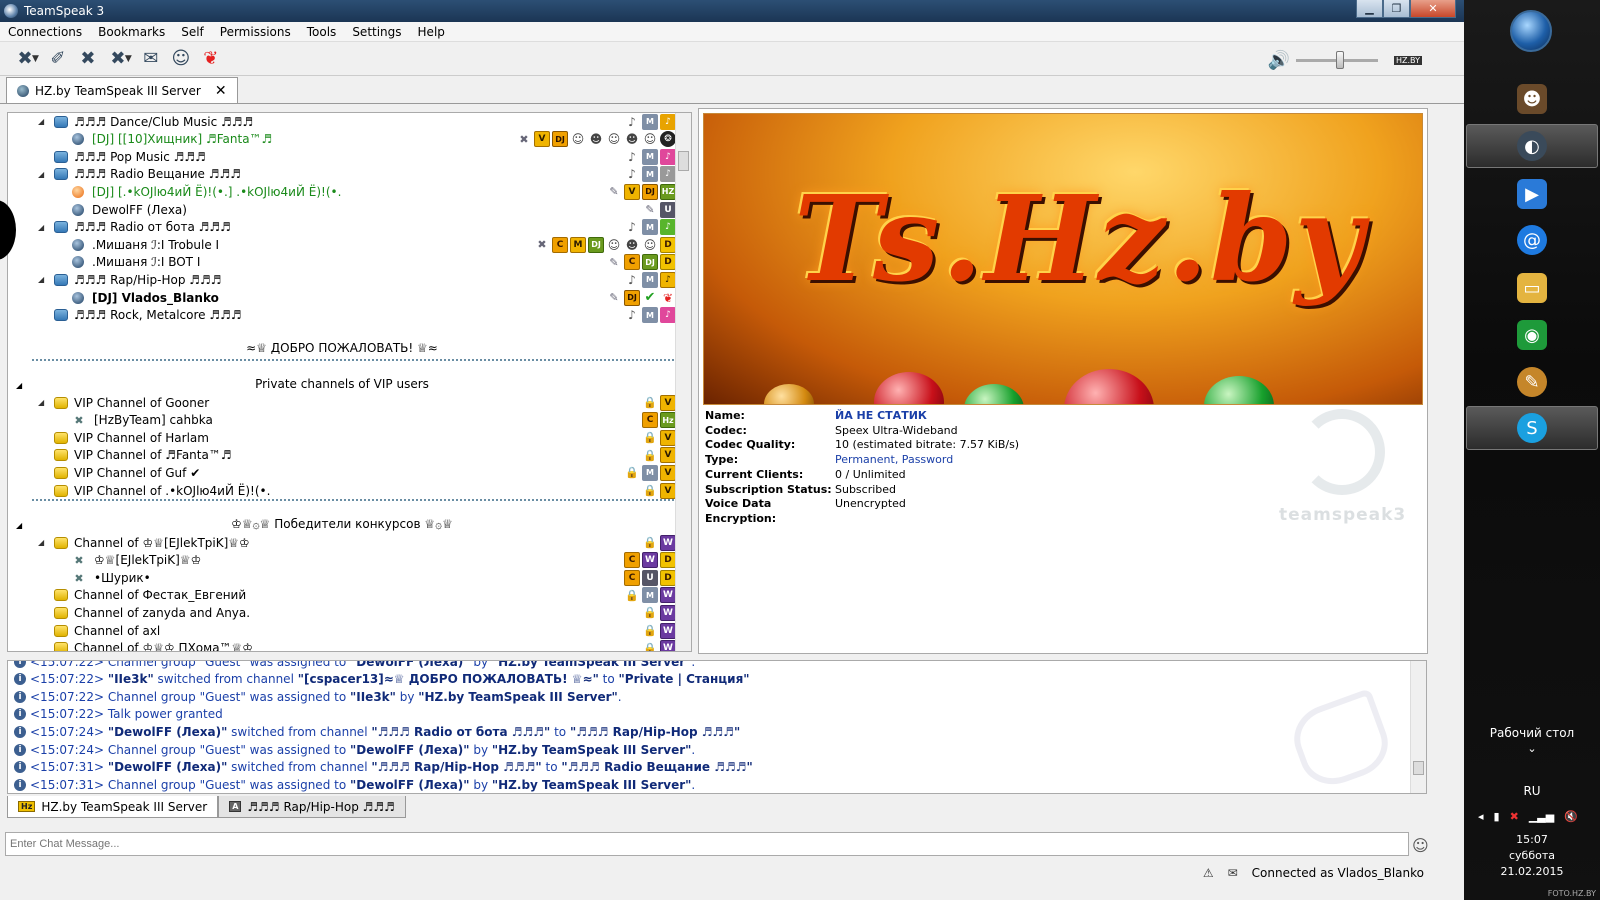 Image resolution: width=1600 pixels, height=900 pixels. What do you see at coordinates (1541, 816) in the screenshot?
I see `signal-icon: ▁▃▅` at bounding box center [1541, 816].